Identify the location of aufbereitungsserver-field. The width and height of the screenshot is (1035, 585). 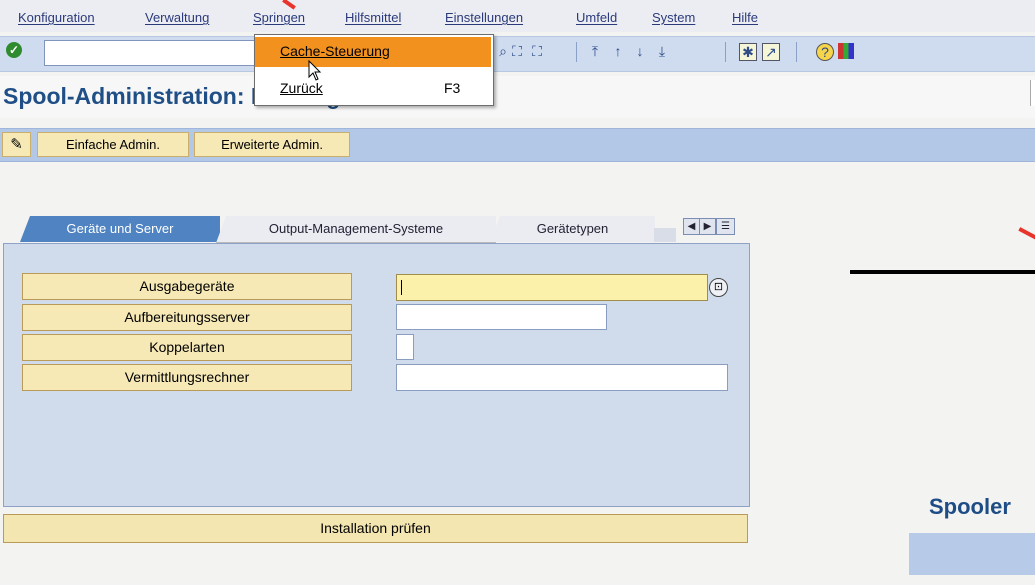
(501, 317).